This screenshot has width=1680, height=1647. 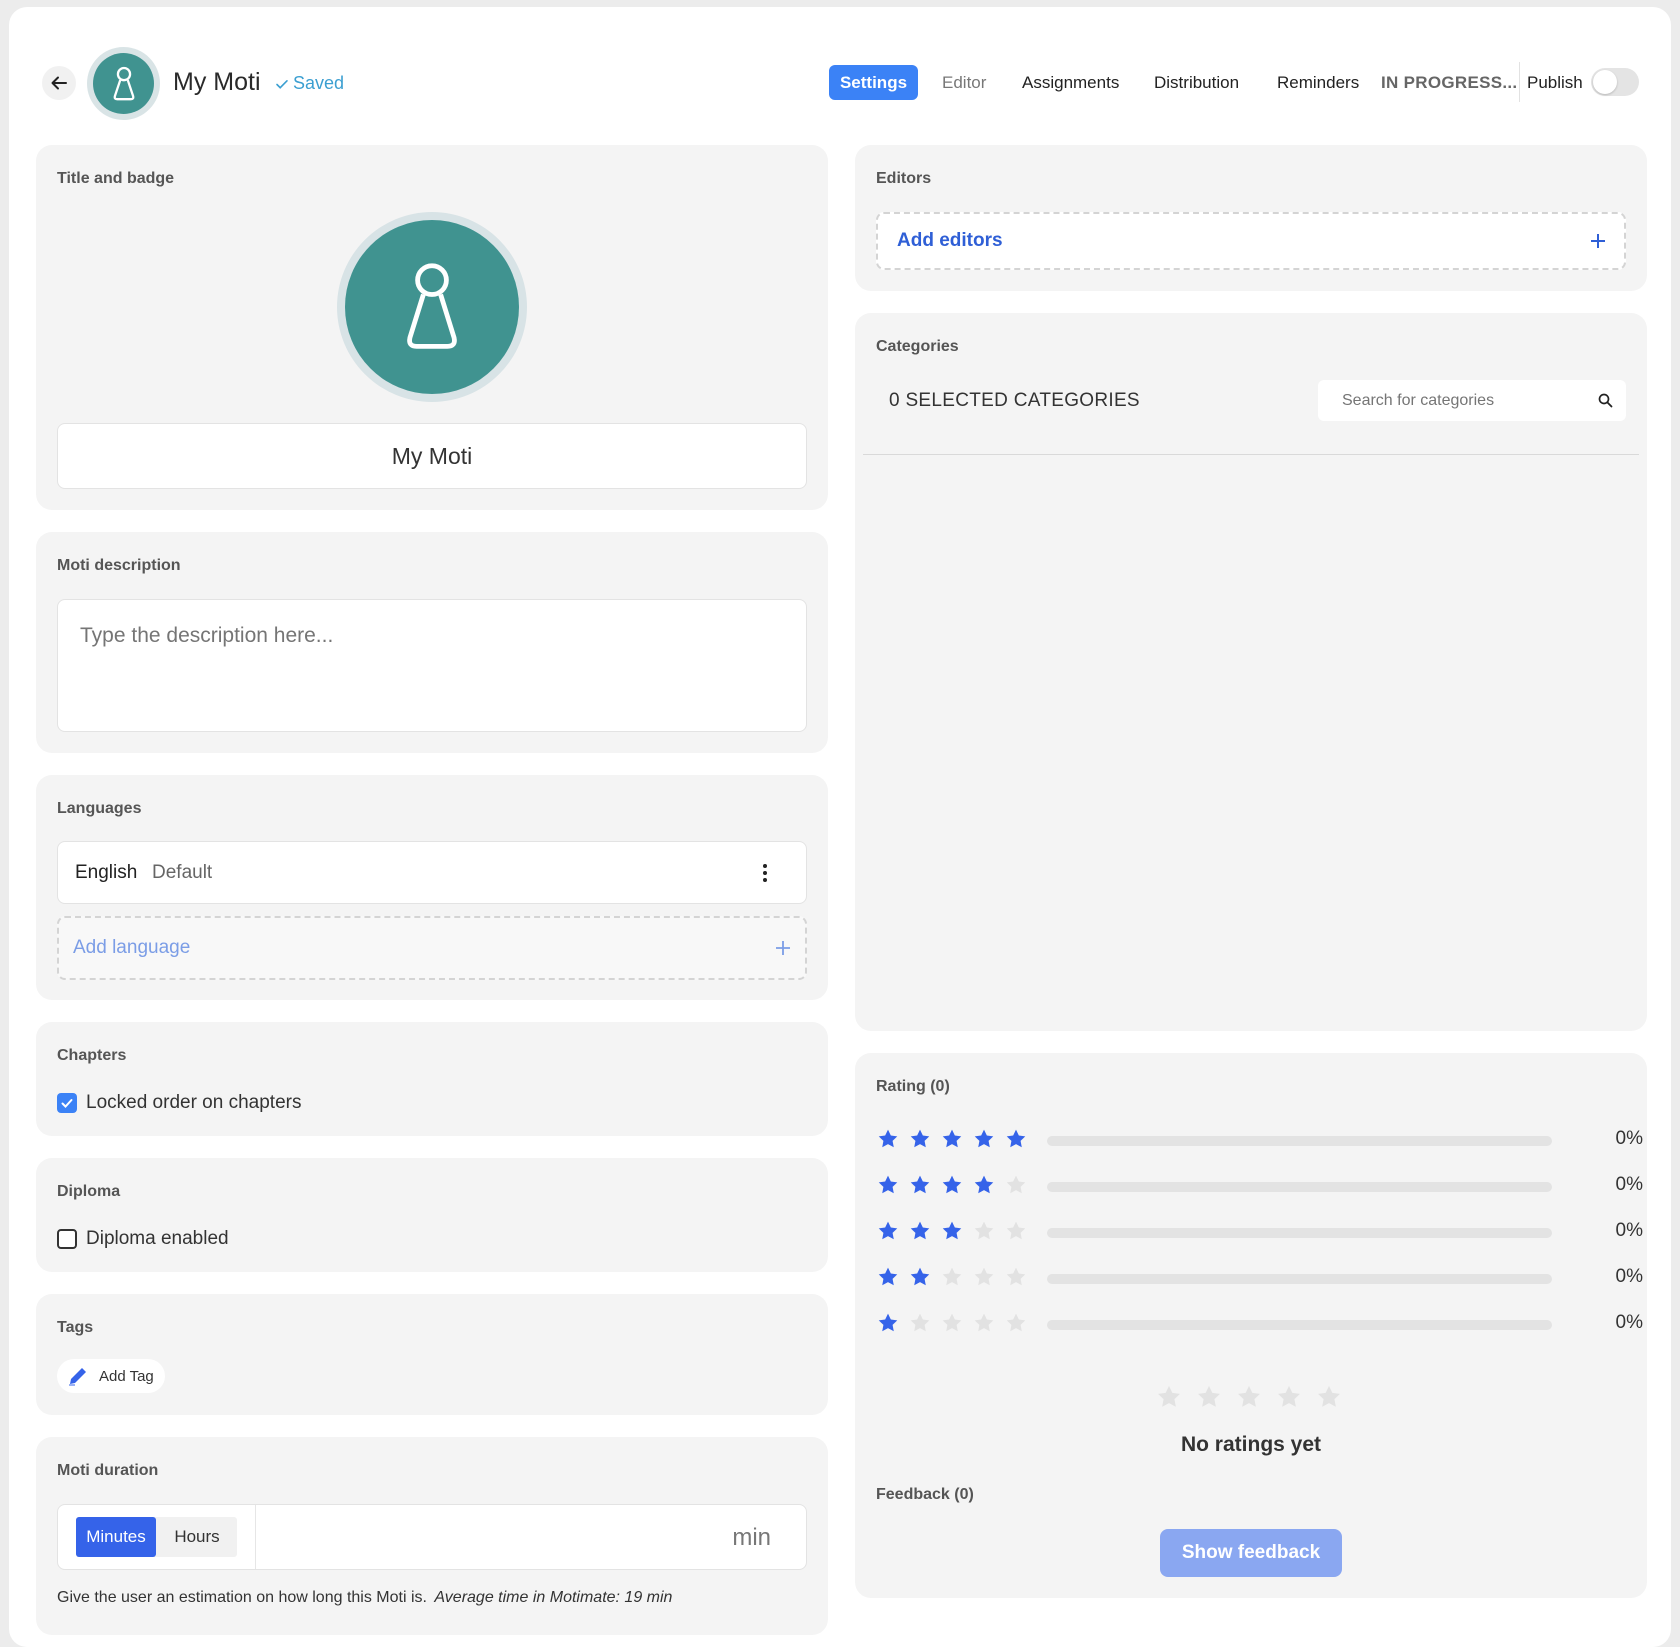 What do you see at coordinates (553, 1597) in the screenshot?
I see `duration-average: Average time in Motimate: 19 min` at bounding box center [553, 1597].